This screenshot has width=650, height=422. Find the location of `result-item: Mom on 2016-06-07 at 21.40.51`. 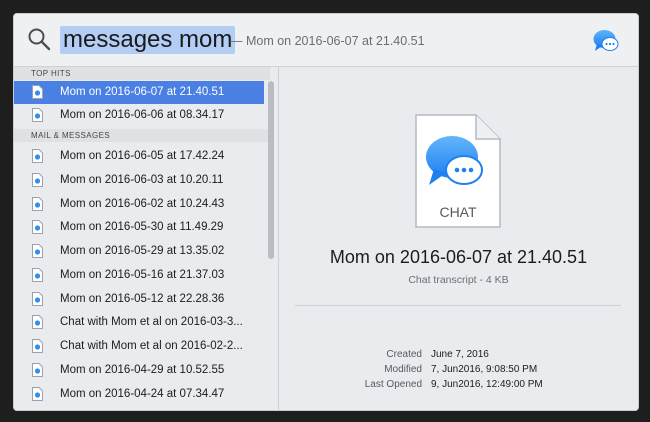

result-item: Mom on 2016-06-07 at 21.40.51 is located at coordinates (139, 92).